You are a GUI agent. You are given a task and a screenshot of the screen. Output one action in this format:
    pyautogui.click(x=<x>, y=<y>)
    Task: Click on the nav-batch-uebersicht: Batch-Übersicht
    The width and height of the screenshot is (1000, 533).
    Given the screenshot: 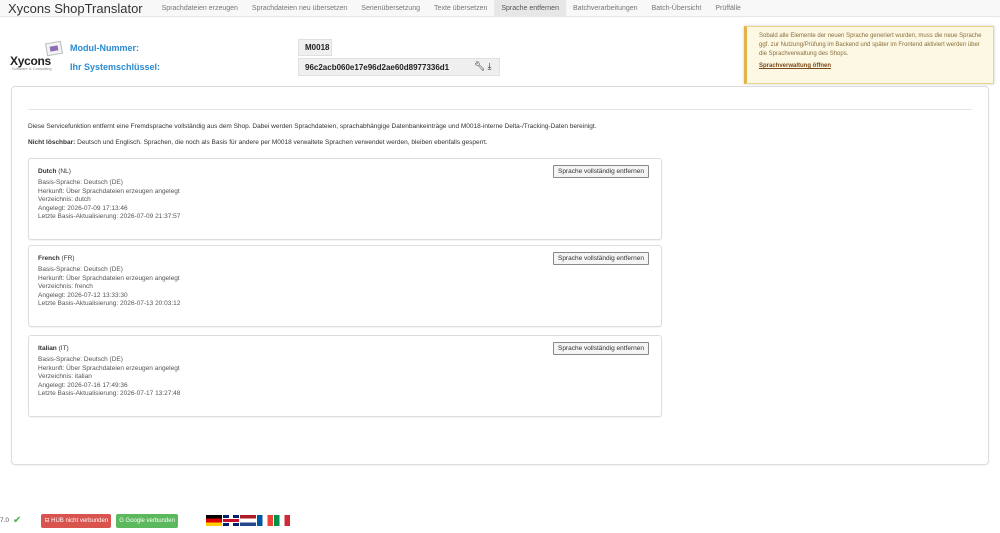 What is the action you would take?
    pyautogui.click(x=677, y=8)
    